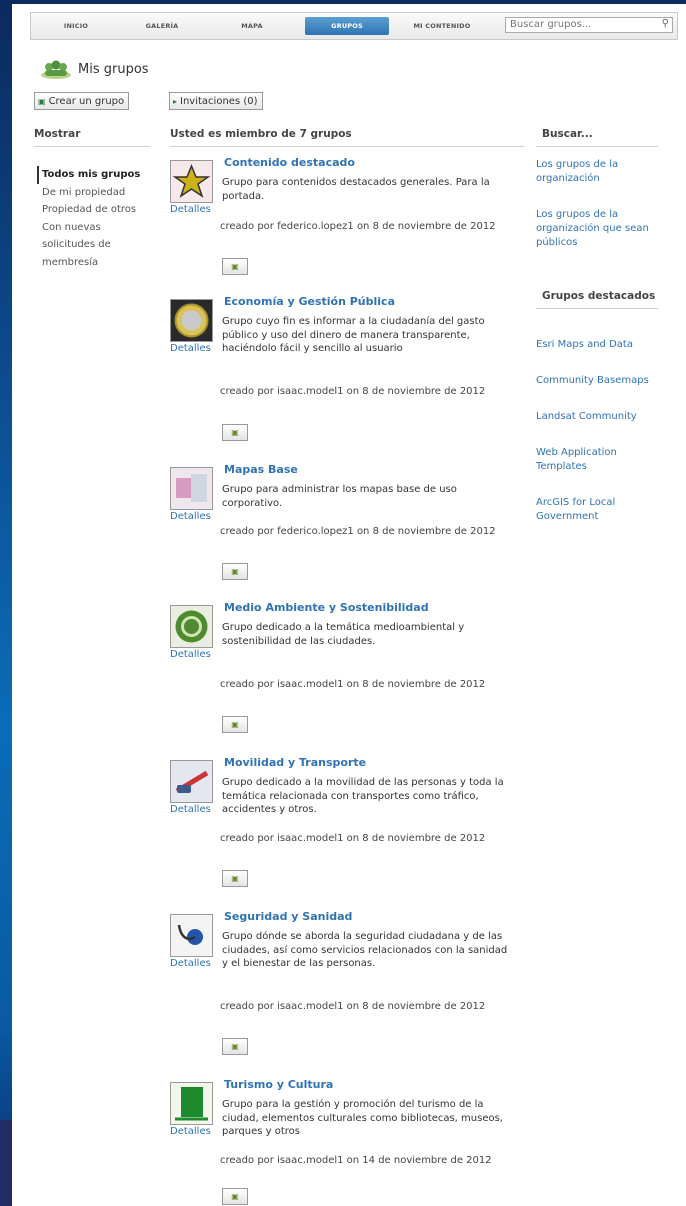 The height and width of the screenshot is (1206, 686). I want to click on member-count-head: Usted es miembro de 7 grupos, so click(347, 137).